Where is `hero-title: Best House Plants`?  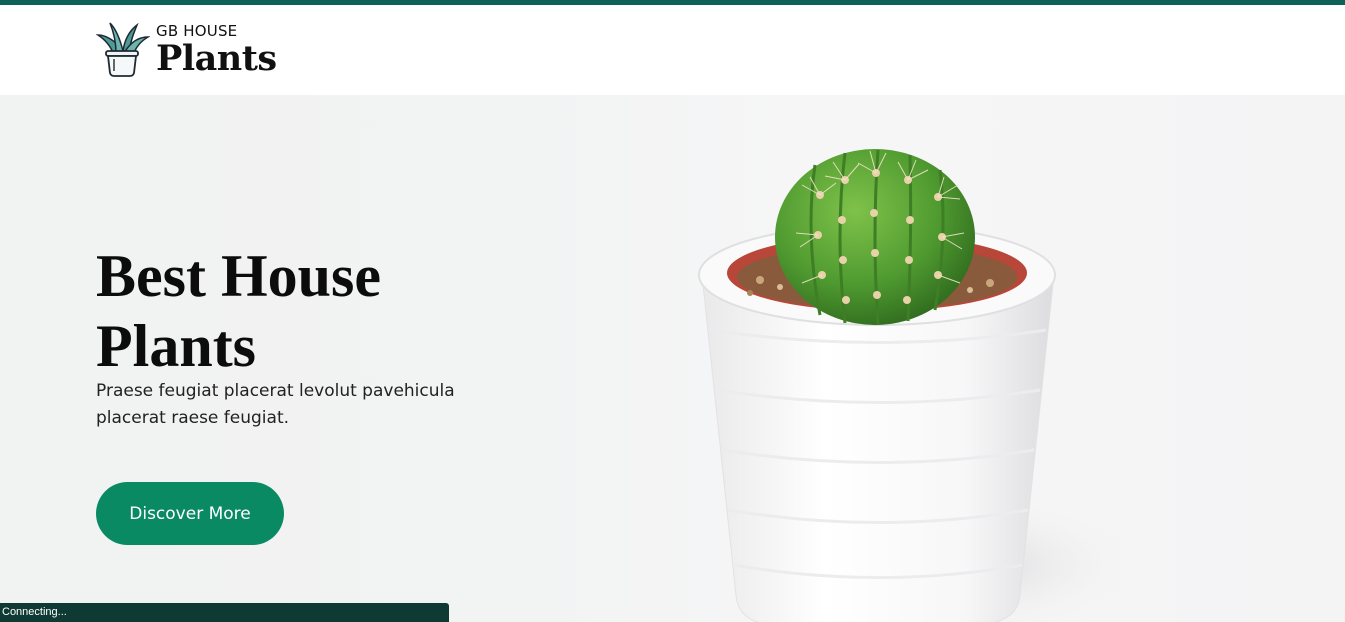 hero-title: Best House Plants is located at coordinates (238, 311).